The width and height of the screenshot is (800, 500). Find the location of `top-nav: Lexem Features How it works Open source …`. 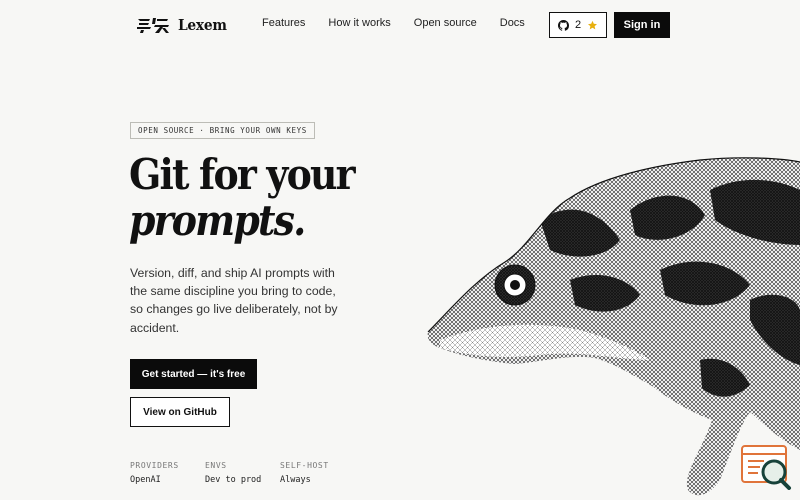

top-nav: Lexem Features How it works Open source … is located at coordinates (400, 25).